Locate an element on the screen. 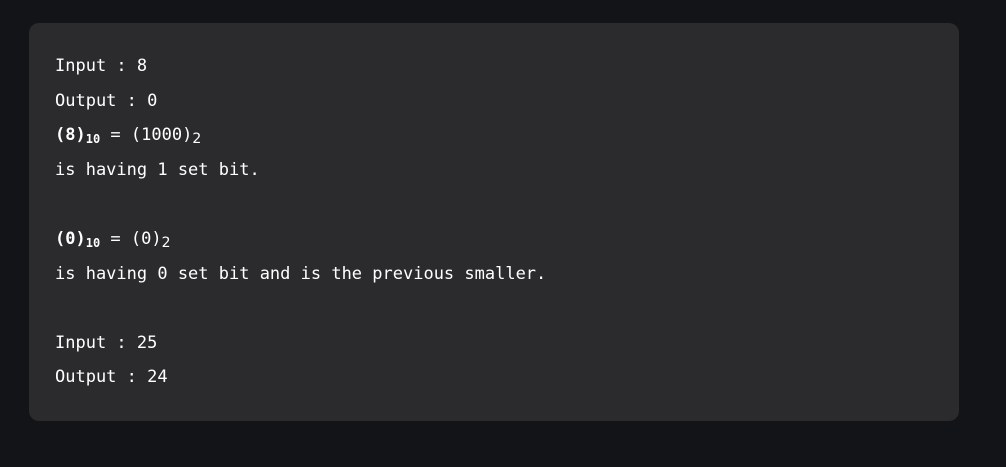 The height and width of the screenshot is (467, 1006). decimal-value: (0) is located at coordinates (70, 238).